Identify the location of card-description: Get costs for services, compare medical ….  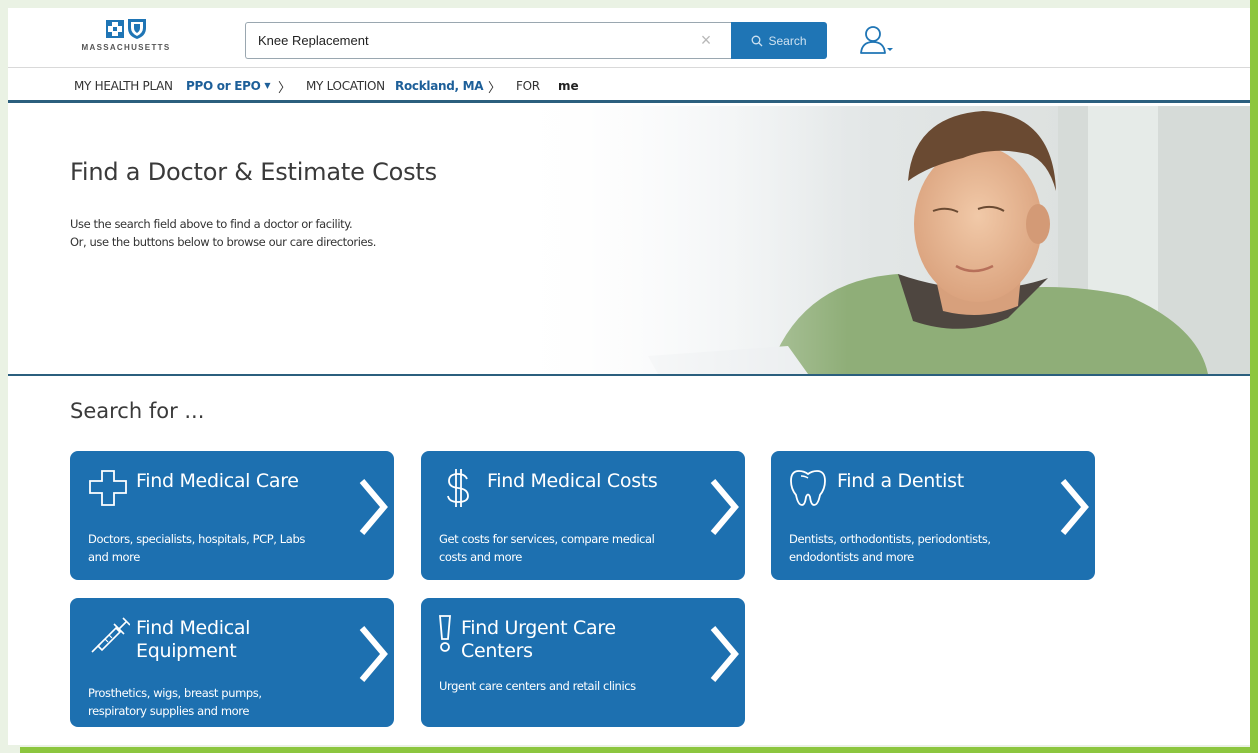
(564, 548).